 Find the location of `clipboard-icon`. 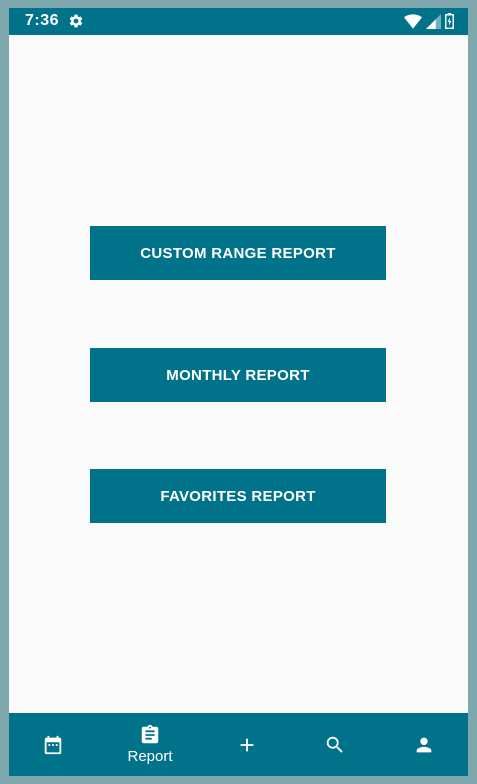

clipboard-icon is located at coordinates (150, 734).